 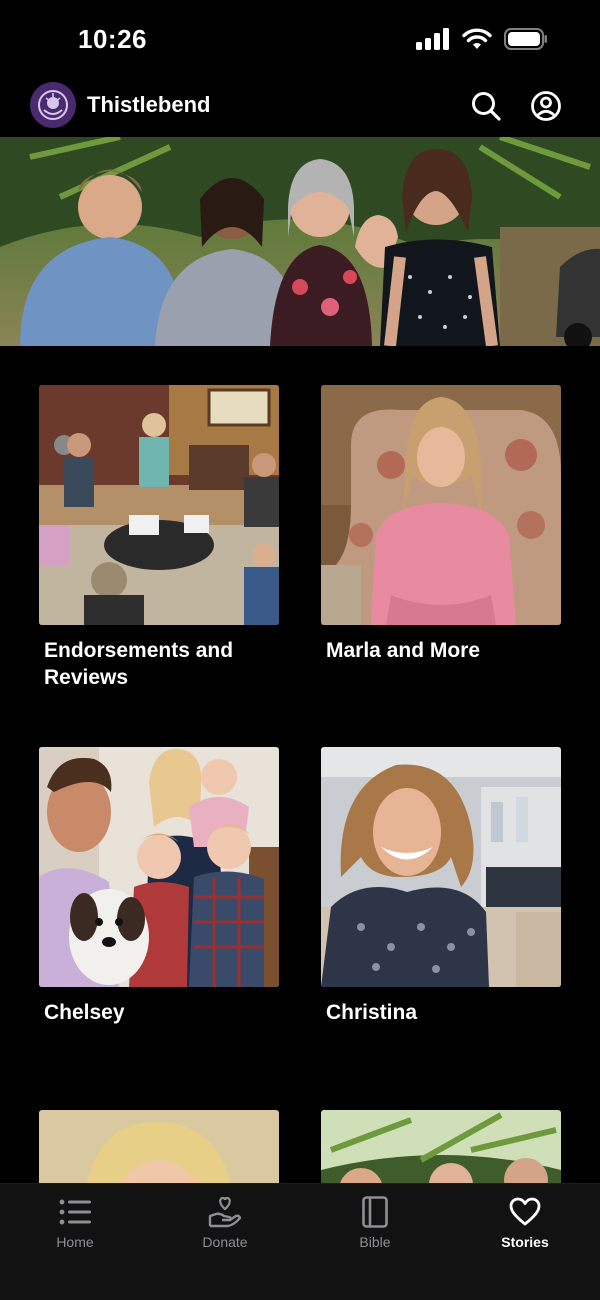 I want to click on tab-donate: Donate, so click(x=225, y=1222).